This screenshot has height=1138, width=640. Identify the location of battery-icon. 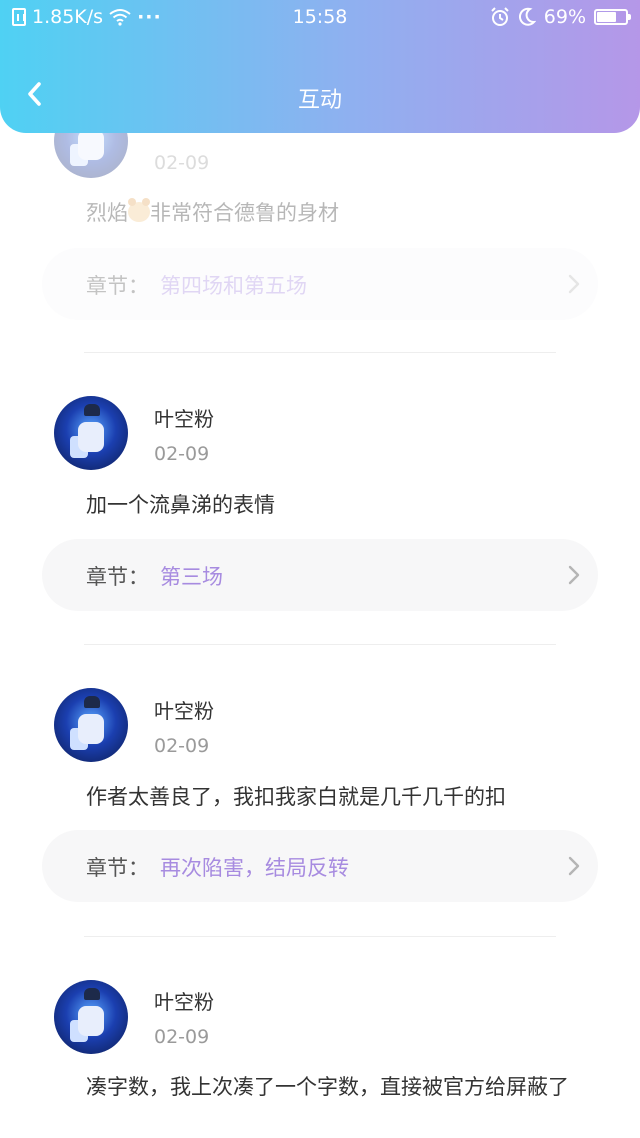
(612, 17).